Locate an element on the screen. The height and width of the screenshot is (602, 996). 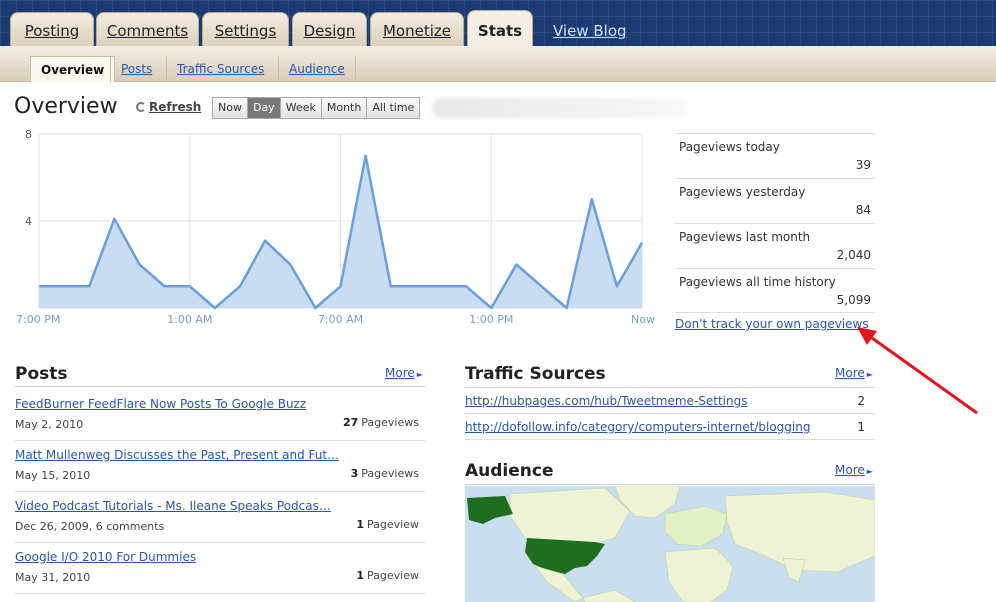
tab-settings: Settings is located at coordinates (245, 29).